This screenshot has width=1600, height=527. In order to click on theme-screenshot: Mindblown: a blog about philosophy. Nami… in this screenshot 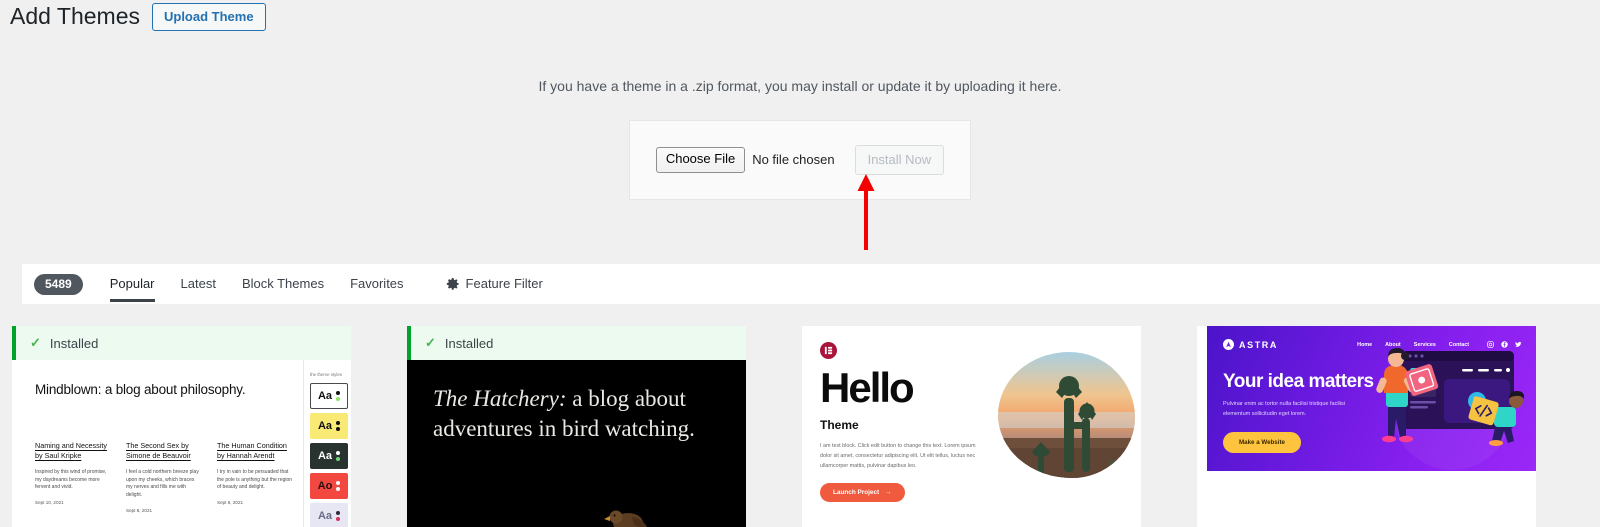, I will do `click(181, 443)`.